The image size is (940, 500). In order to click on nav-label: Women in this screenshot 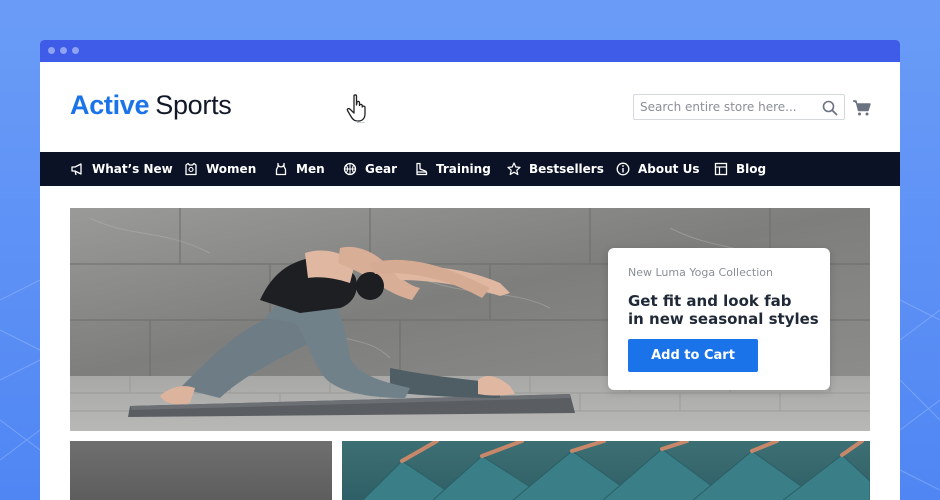, I will do `click(231, 169)`.